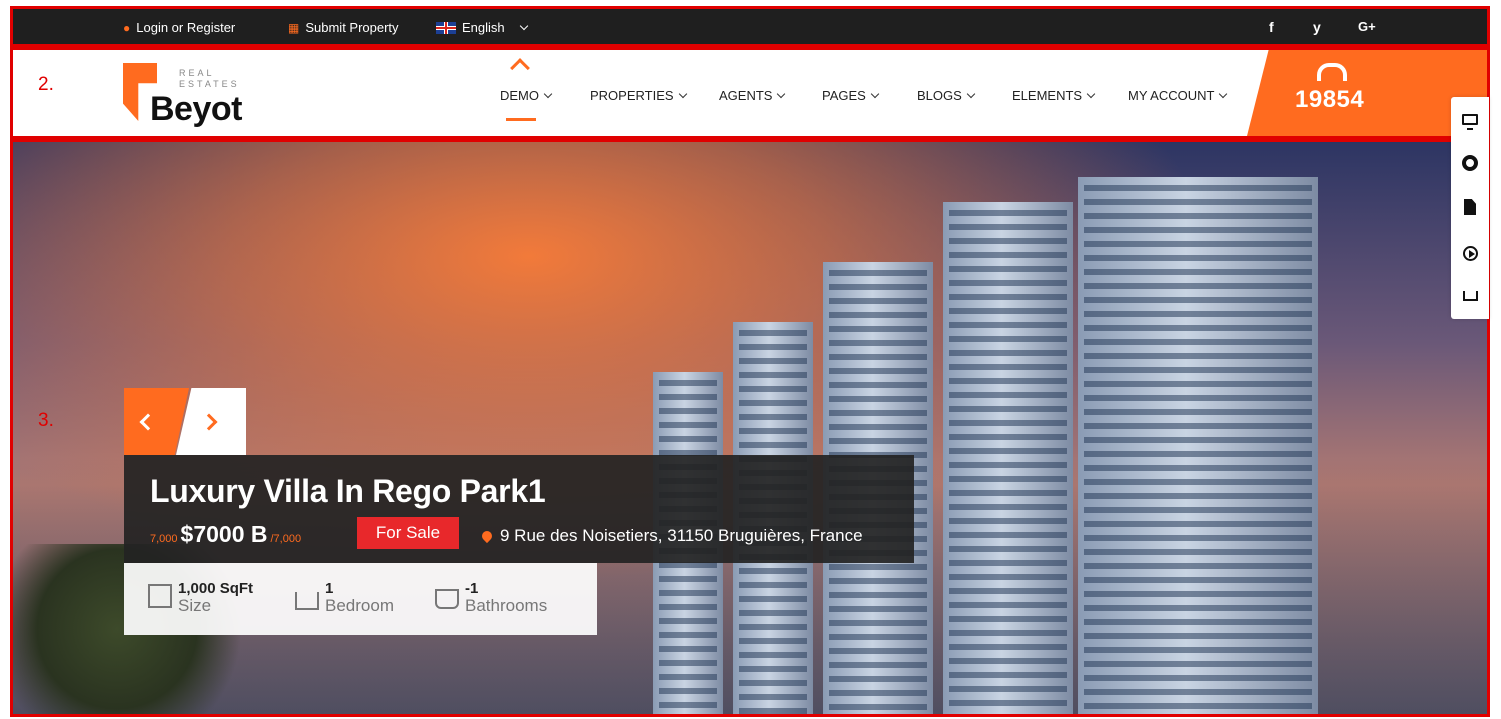 The image size is (1501, 719). I want to click on spec-bathrooms: -1 Bathrooms, so click(491, 597).